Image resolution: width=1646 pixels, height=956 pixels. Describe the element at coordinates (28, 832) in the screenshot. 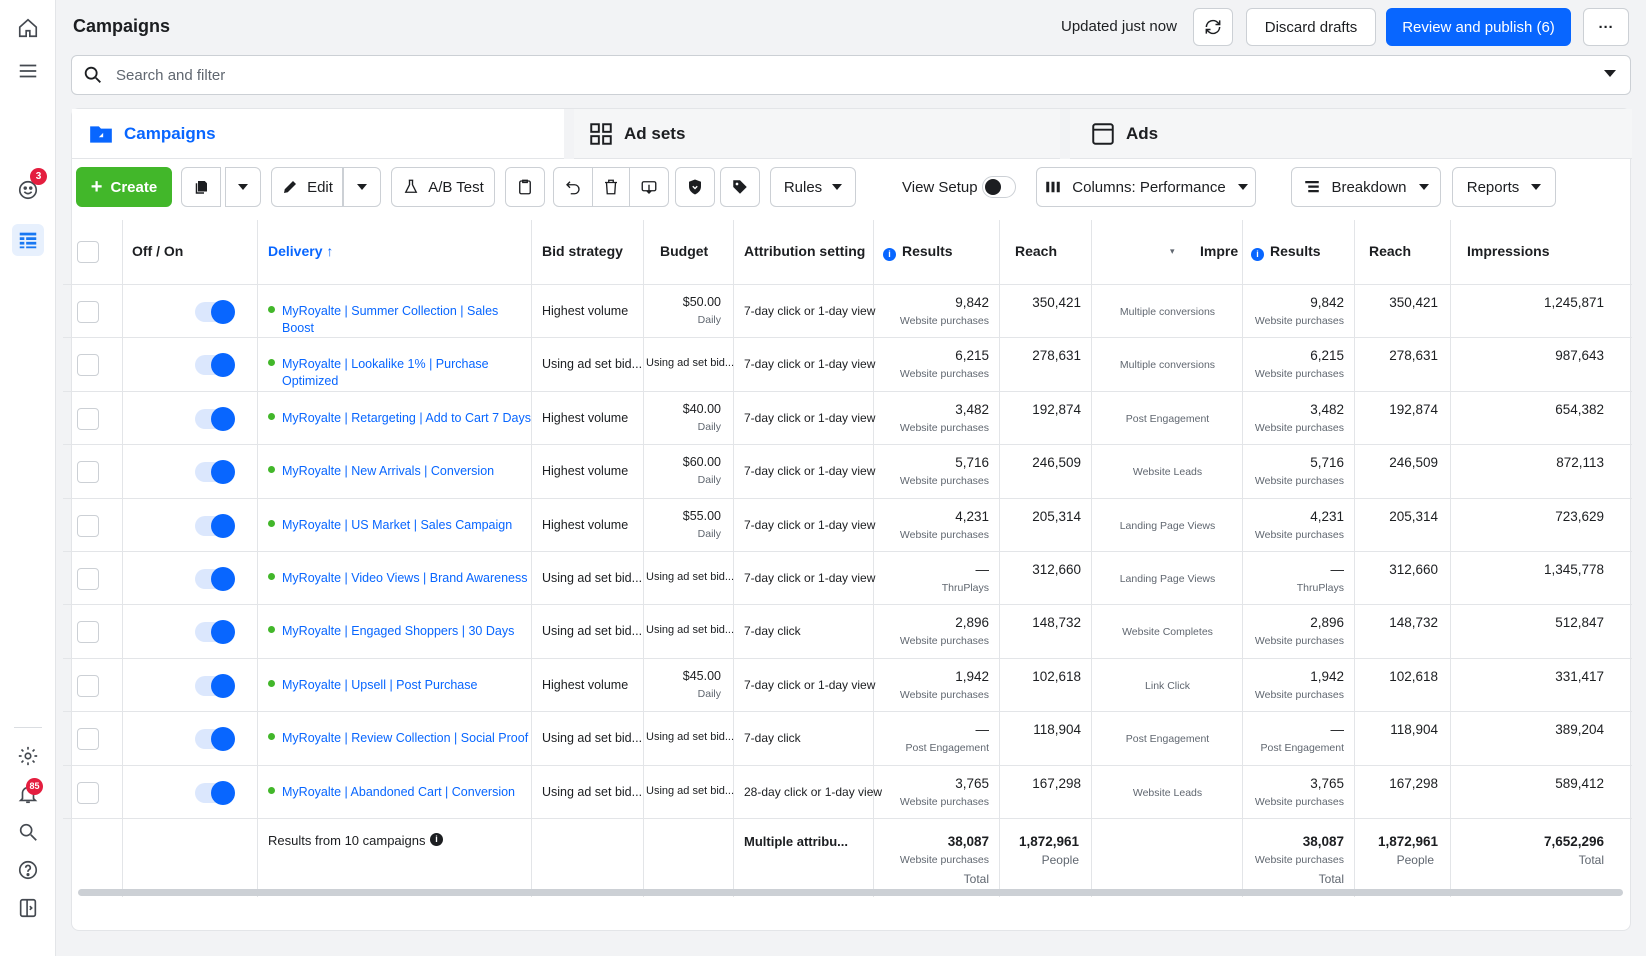

I see `search-icon` at that location.